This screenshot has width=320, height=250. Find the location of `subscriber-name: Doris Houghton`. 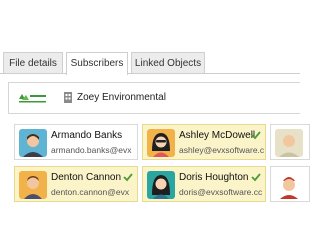

subscriber-name: Doris Houghton is located at coordinates (214, 177).